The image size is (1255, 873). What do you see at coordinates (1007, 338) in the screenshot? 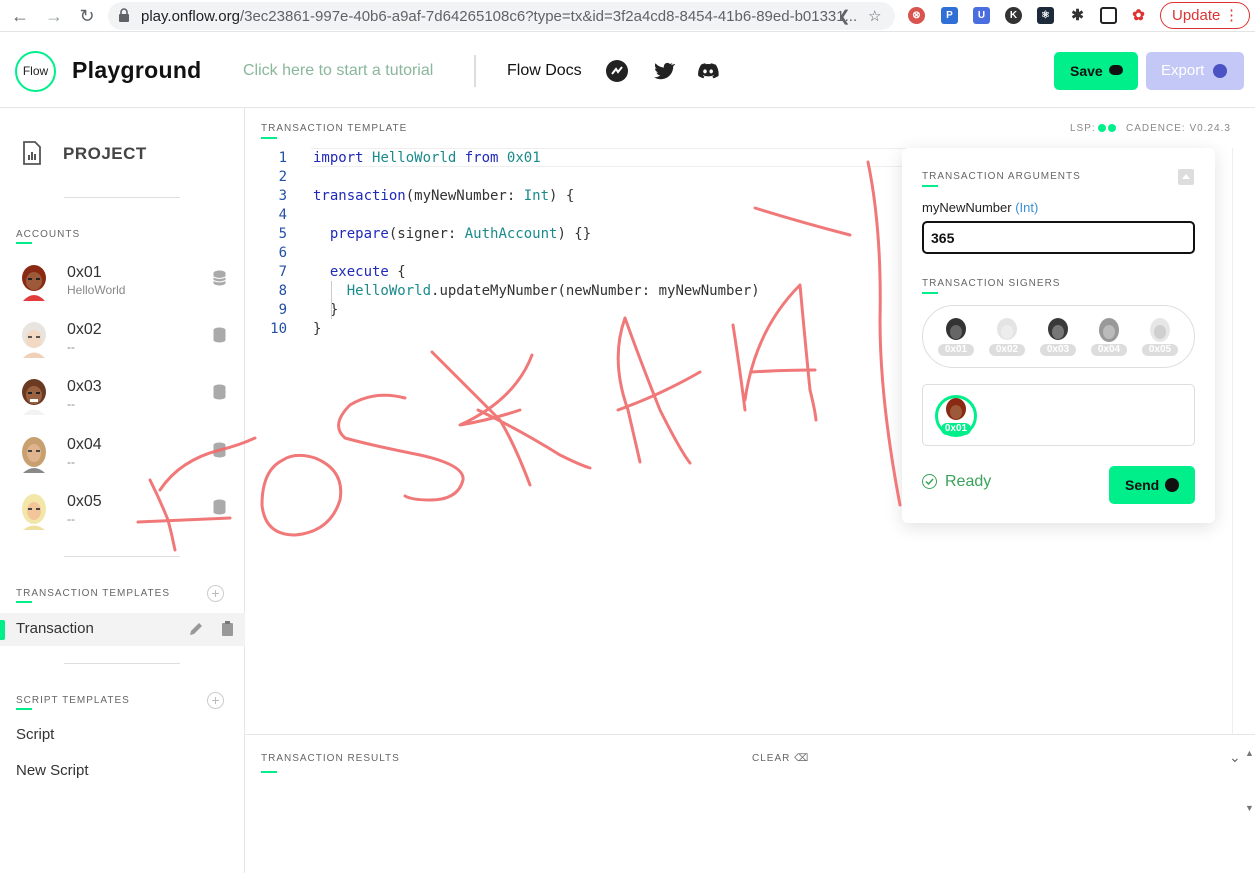
I see `signer-option-0x02: 0x02` at bounding box center [1007, 338].